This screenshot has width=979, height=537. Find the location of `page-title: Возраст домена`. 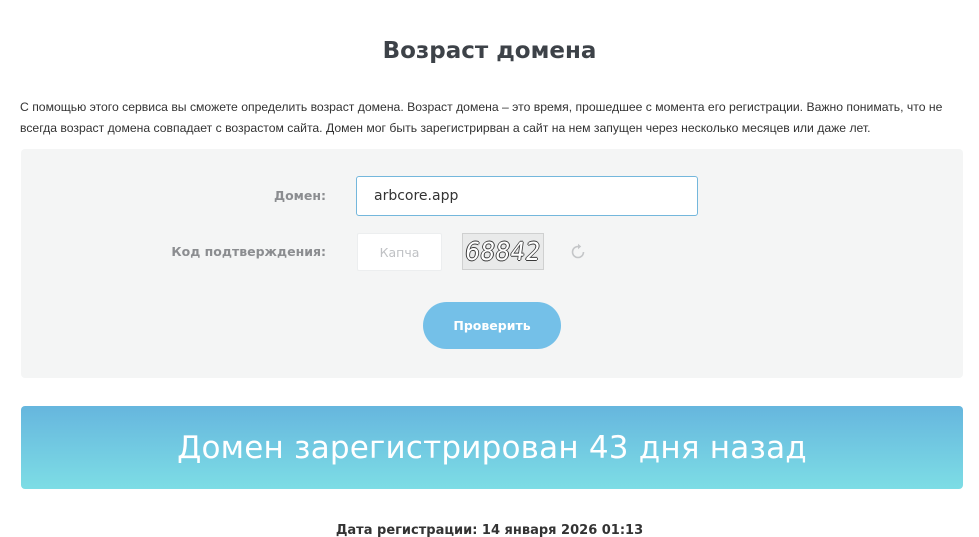

page-title: Возраст домена is located at coordinates (489, 51).